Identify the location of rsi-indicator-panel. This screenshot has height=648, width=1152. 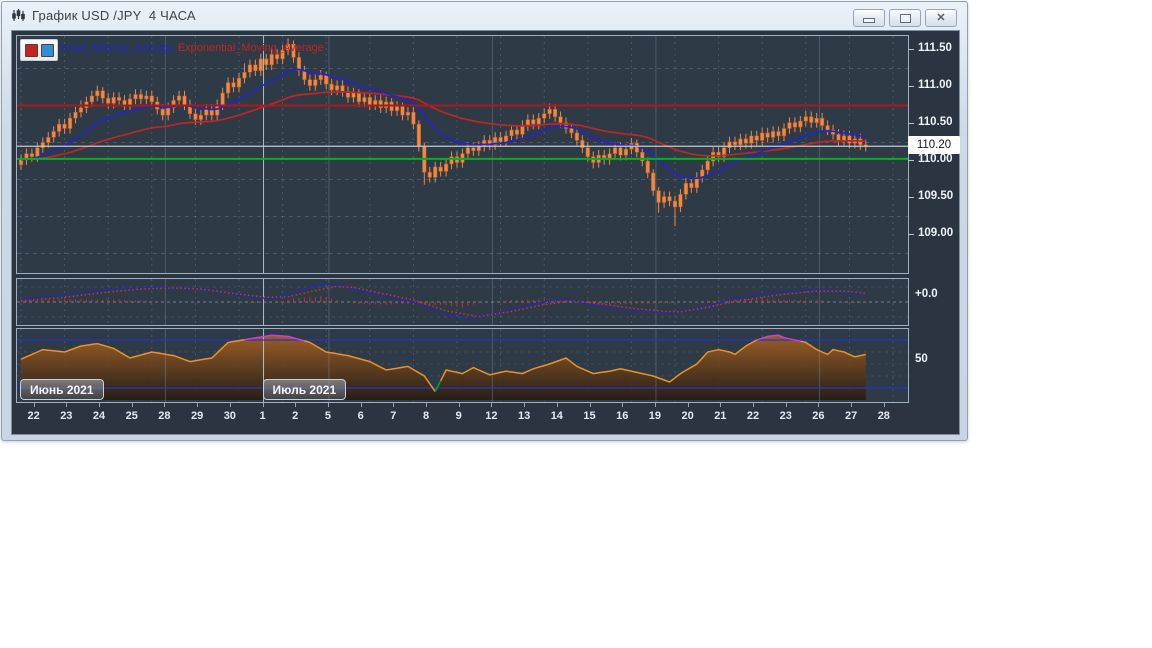
(462, 365).